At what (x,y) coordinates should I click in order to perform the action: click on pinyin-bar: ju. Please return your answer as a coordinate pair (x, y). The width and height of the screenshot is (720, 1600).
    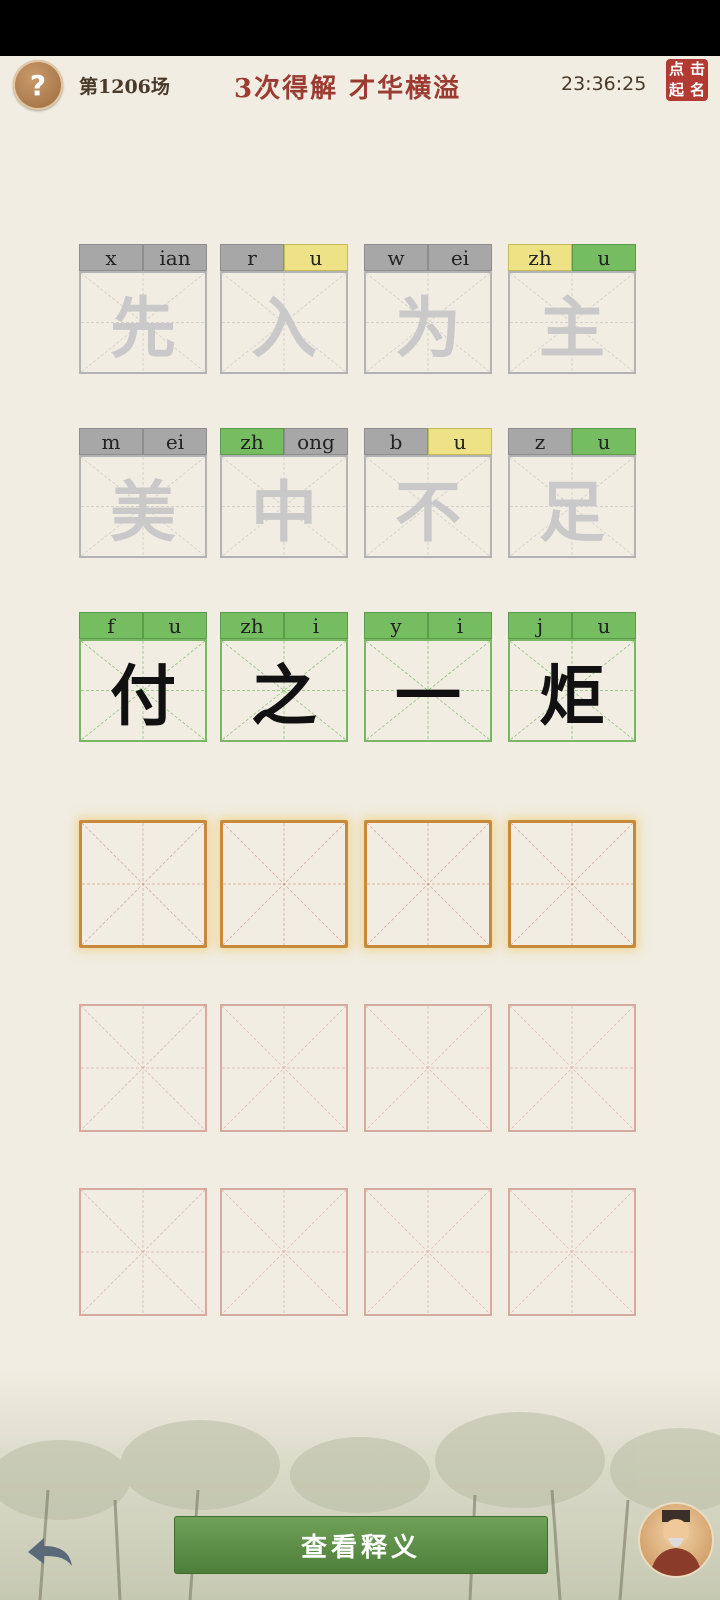
    Looking at the image, I should click on (572, 625).